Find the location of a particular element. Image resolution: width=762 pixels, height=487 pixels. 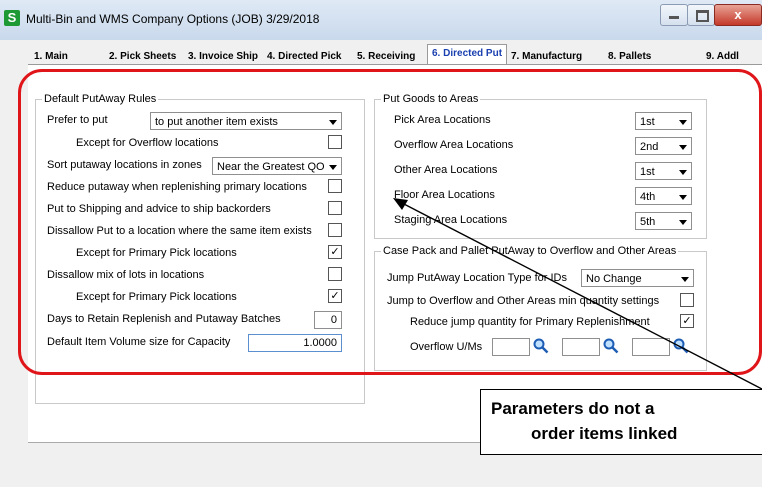

callout-box: Parameters do not a order items linked is located at coordinates (621, 422).